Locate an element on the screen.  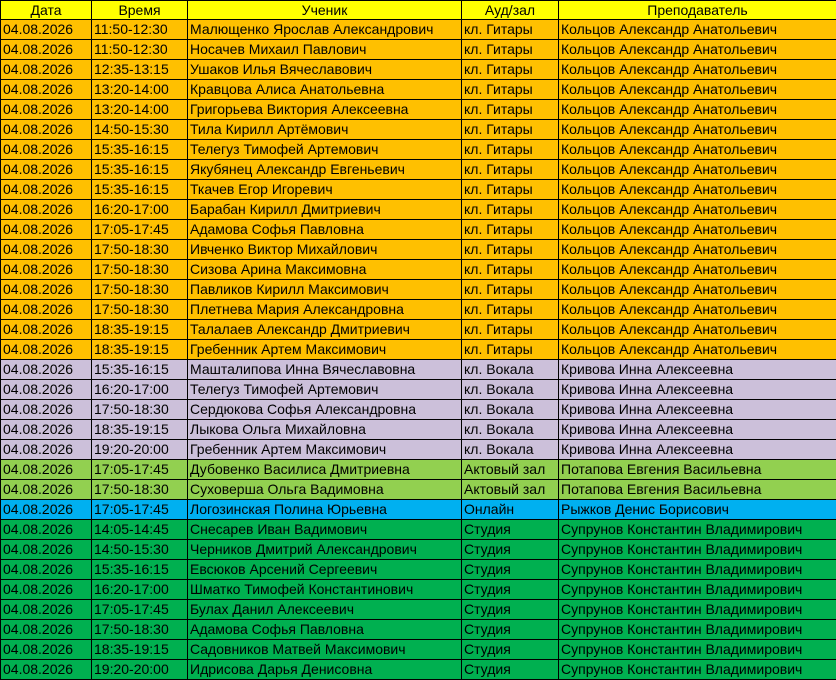
cell-teacher: Рыжков Денис Борисович is located at coordinates (697, 510).